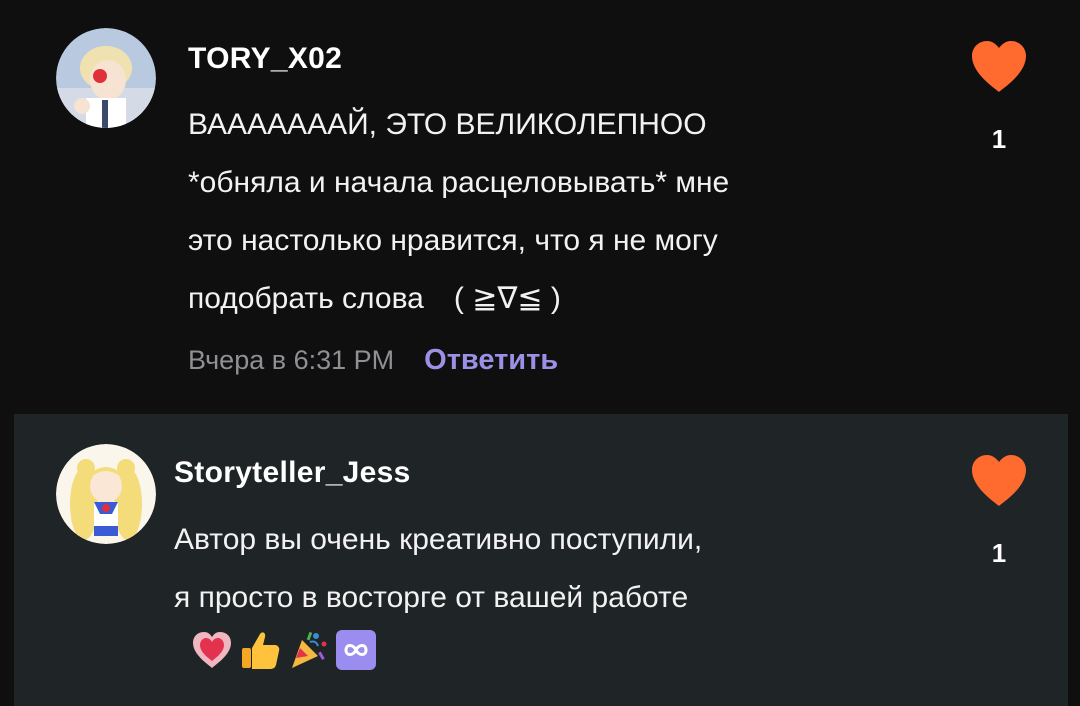 The width and height of the screenshot is (1080, 706). I want to click on reply-button: Ответить, so click(491, 360).